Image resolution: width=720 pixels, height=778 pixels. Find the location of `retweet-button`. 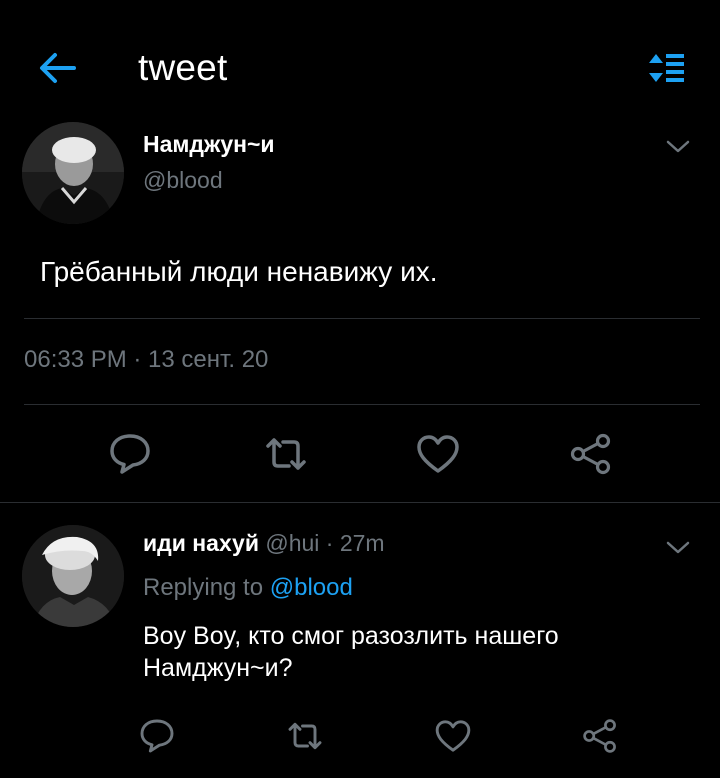

retweet-button is located at coordinates (286, 454).